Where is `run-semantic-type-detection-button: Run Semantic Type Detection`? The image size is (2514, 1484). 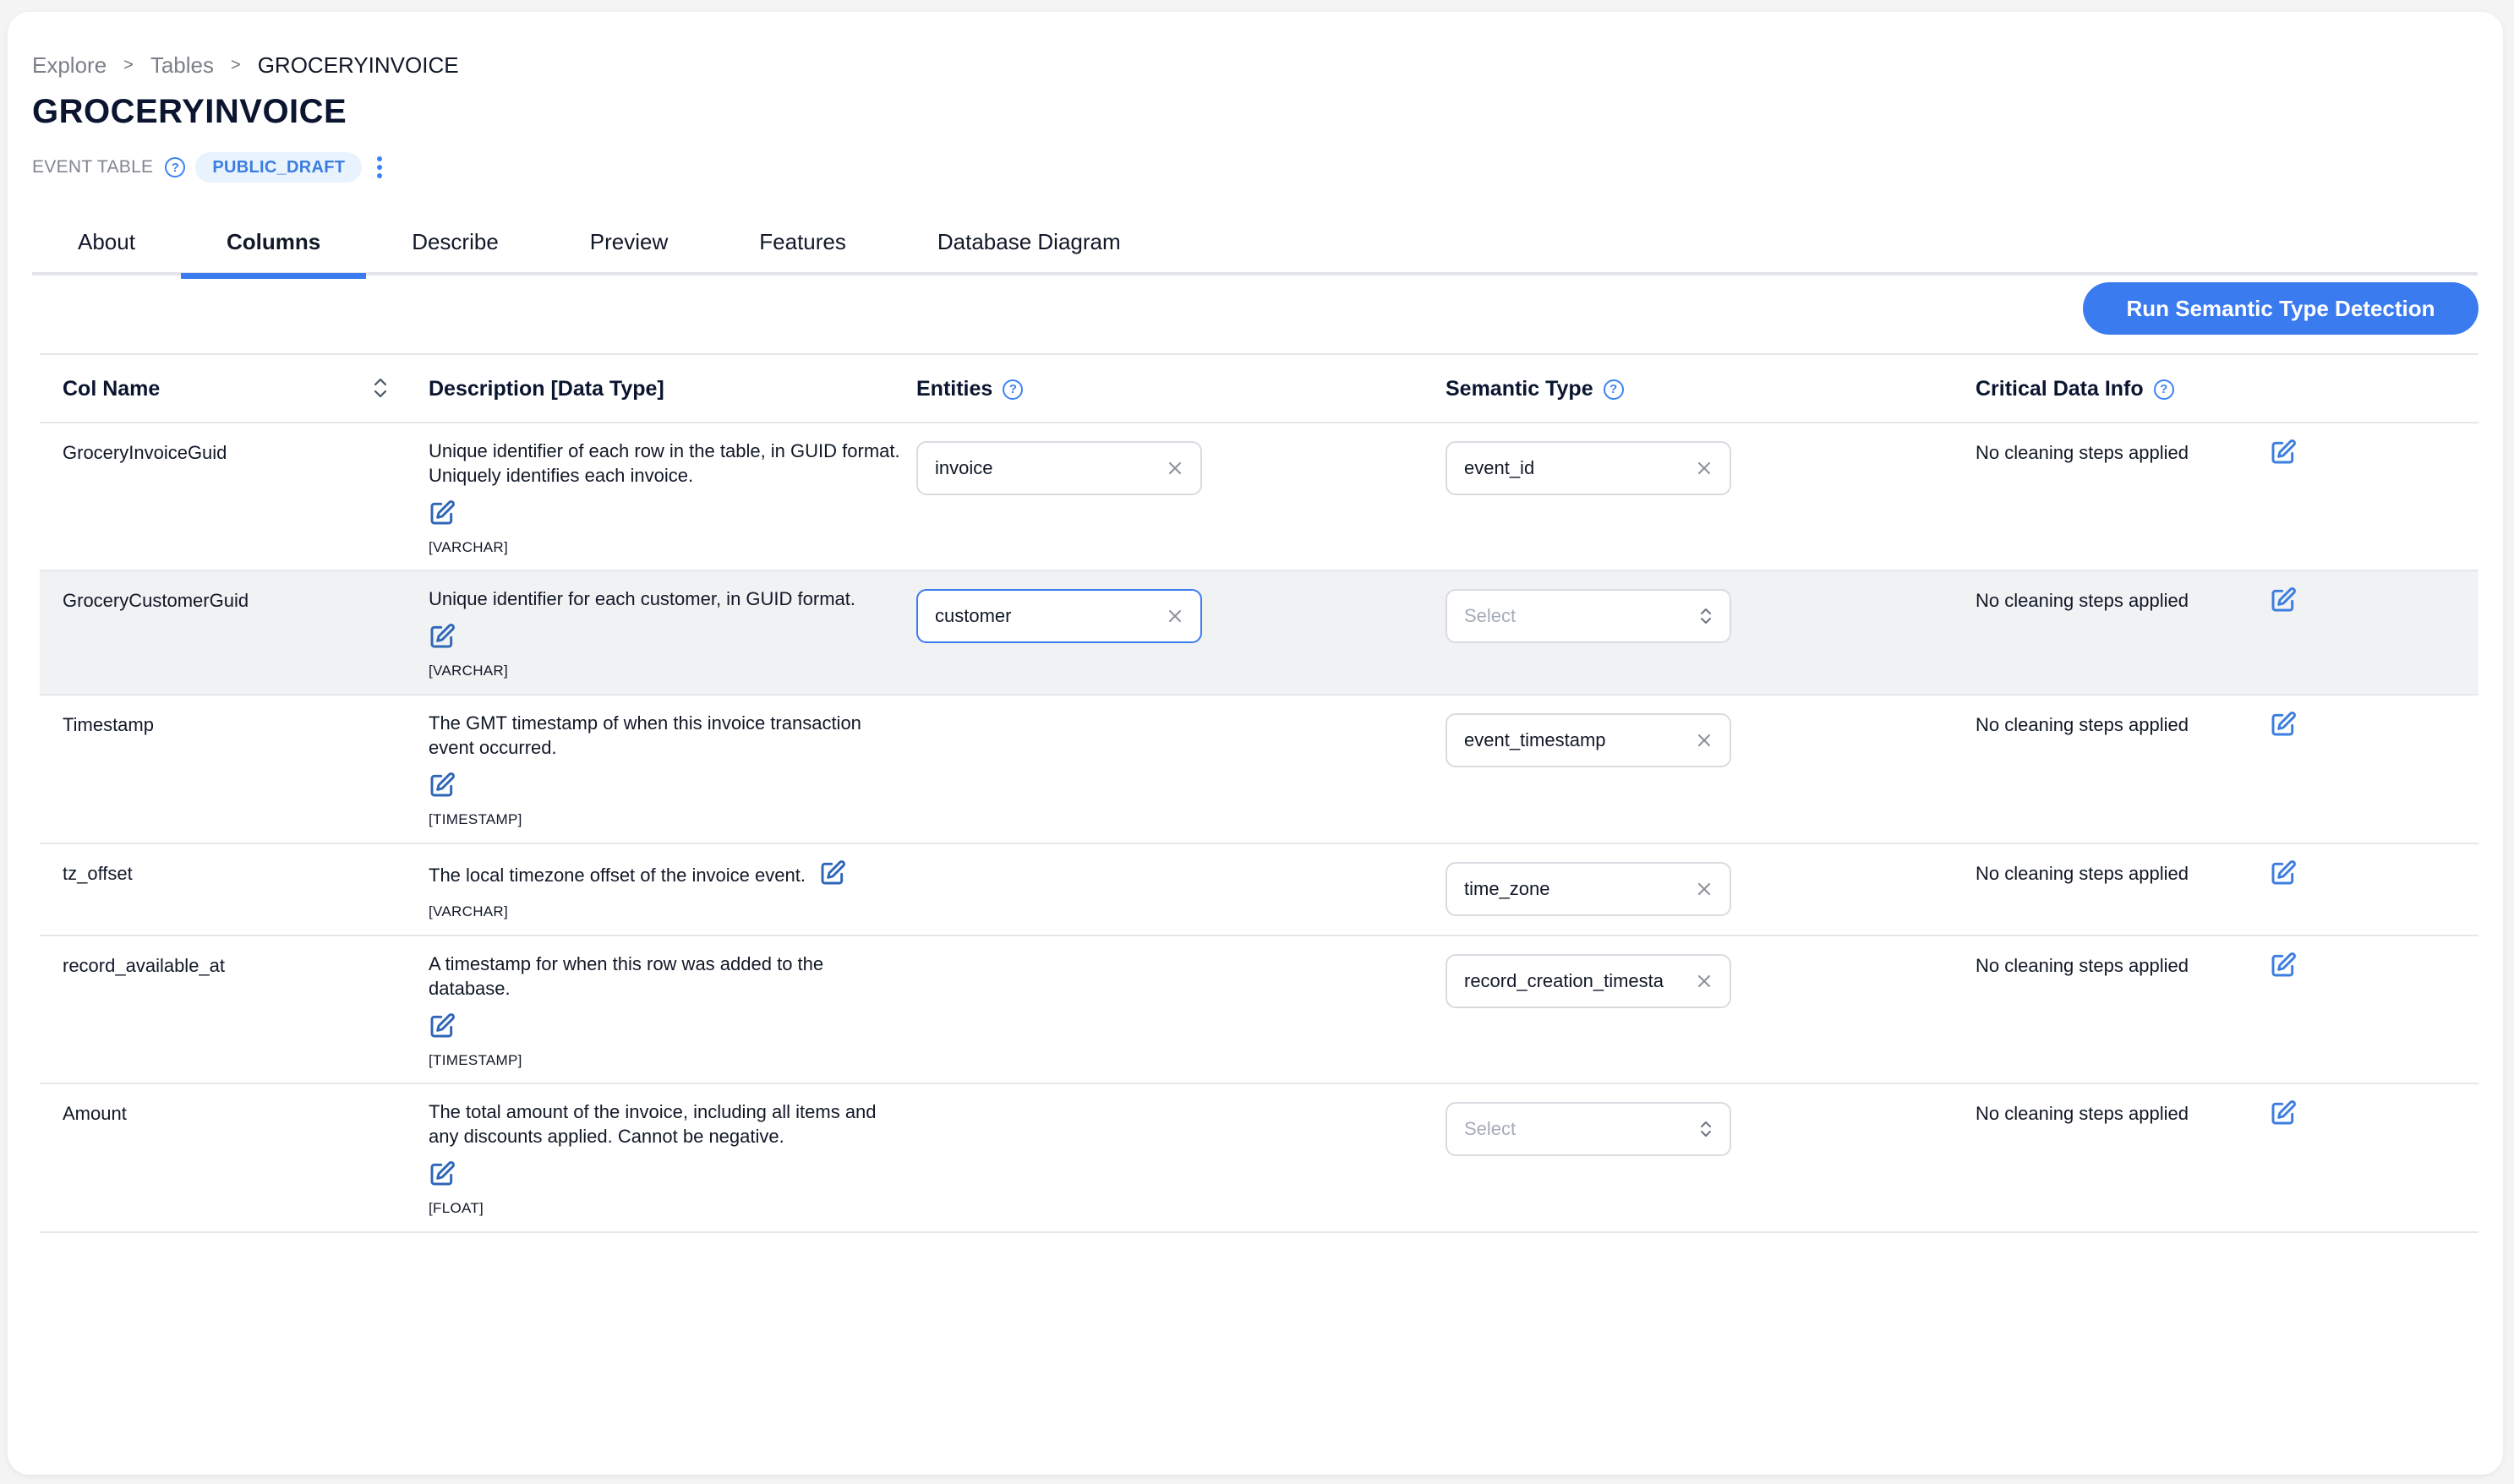
run-semantic-type-detection-button: Run Semantic Type Detection is located at coordinates (2280, 308).